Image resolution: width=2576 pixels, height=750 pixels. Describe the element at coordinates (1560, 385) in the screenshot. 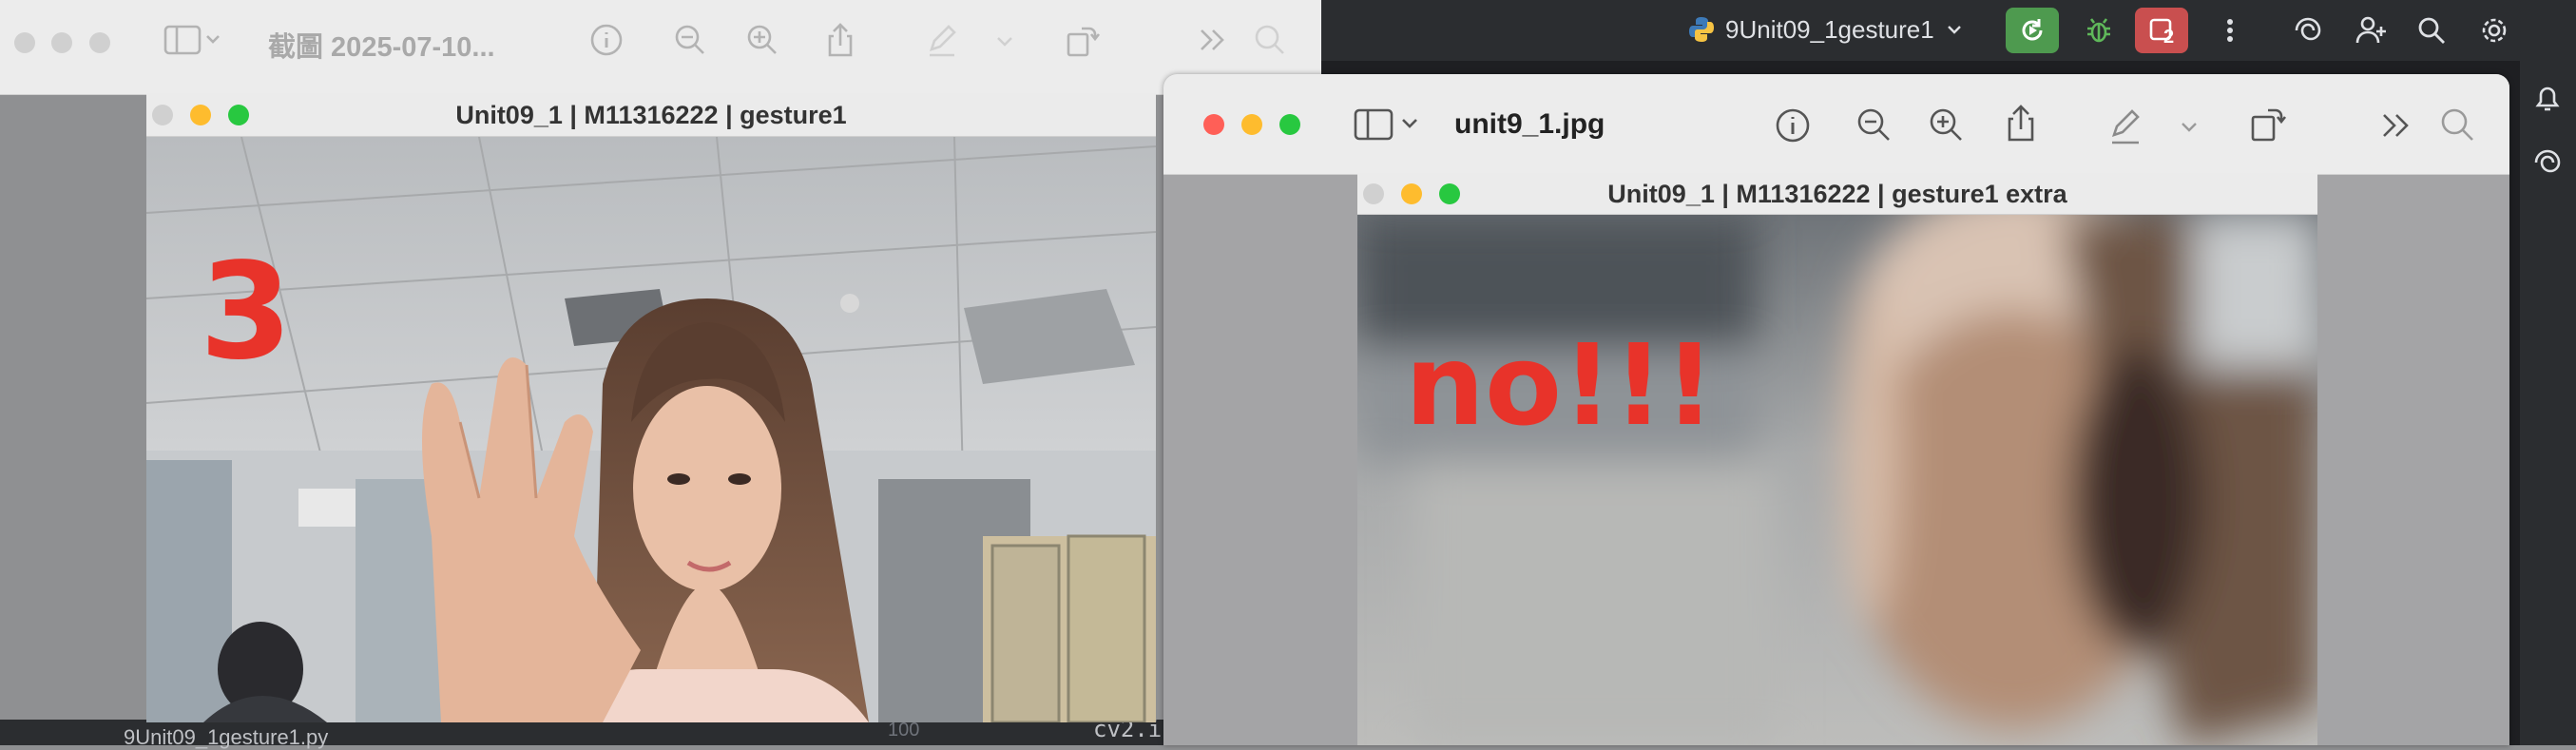

I see `gesture-text-overlay: no!!!` at that location.